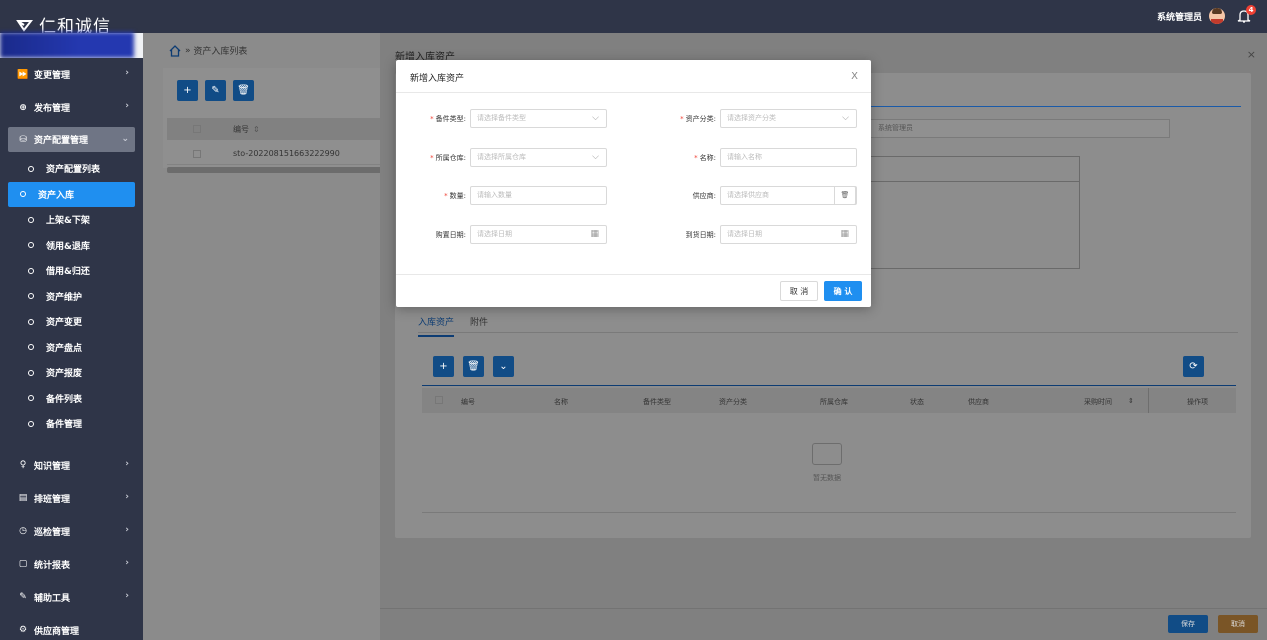  I want to click on arrival-date-placeholder: 请选择日期, so click(744, 234).